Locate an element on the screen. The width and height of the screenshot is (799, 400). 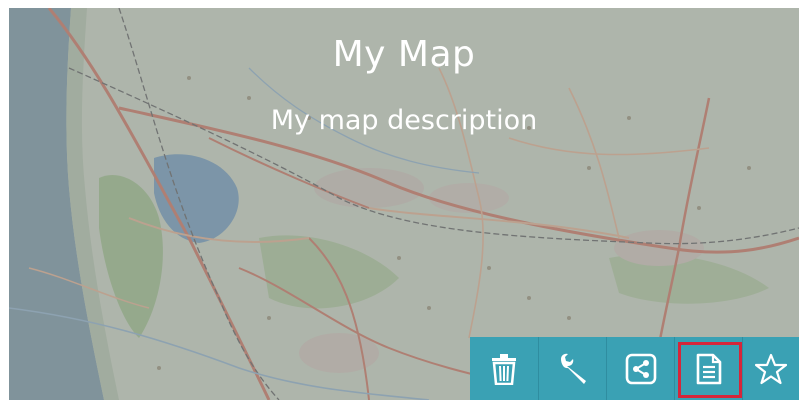
favorite-button is located at coordinates (771, 368).